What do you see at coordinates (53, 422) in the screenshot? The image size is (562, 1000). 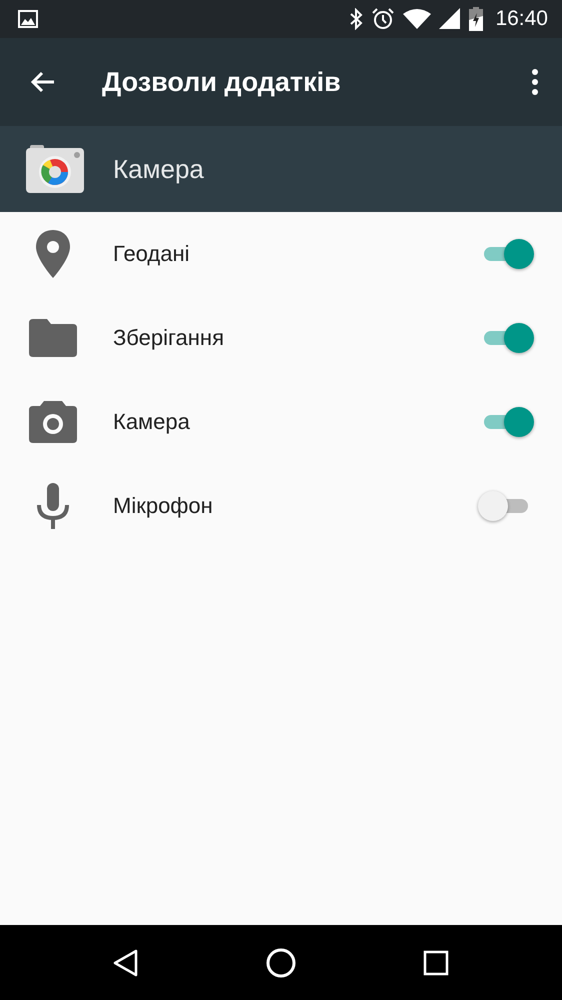 I see `camera-icon` at bounding box center [53, 422].